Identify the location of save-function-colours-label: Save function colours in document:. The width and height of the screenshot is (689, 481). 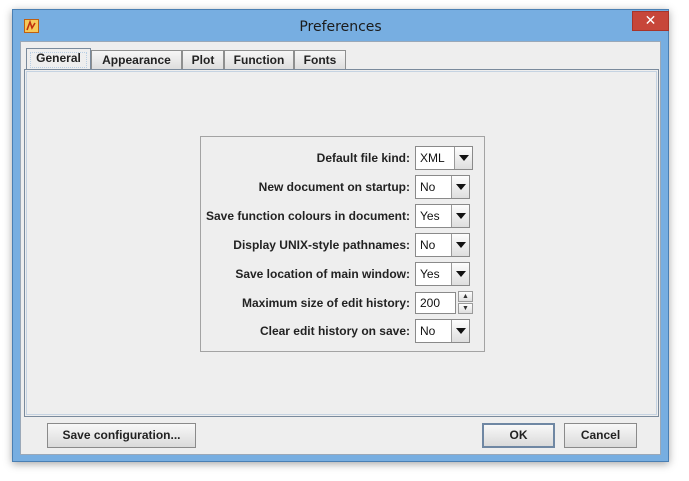
(307, 216).